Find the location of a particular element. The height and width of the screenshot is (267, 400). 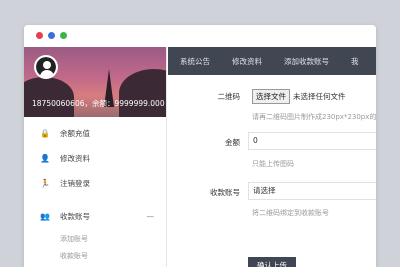

avatar is located at coordinates (46, 67).